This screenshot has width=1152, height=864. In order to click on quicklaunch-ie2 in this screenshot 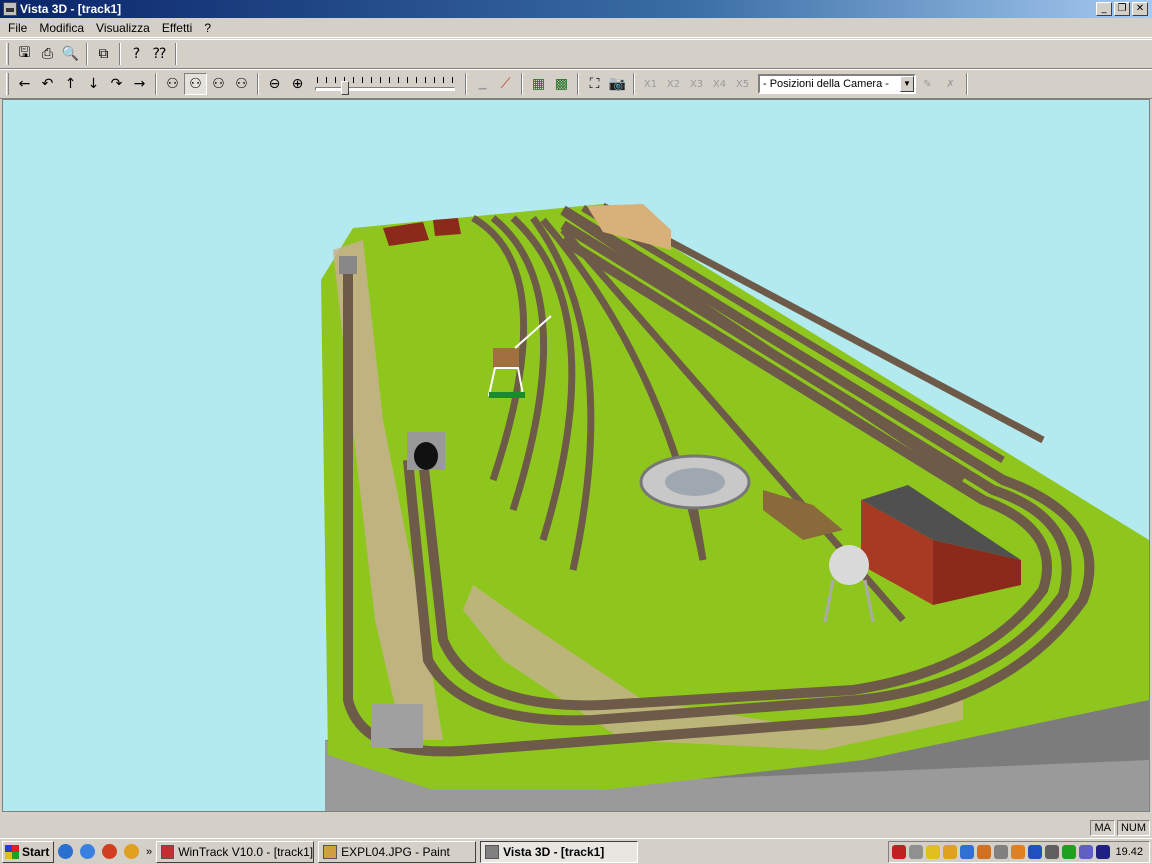, I will do `click(87, 852)`.